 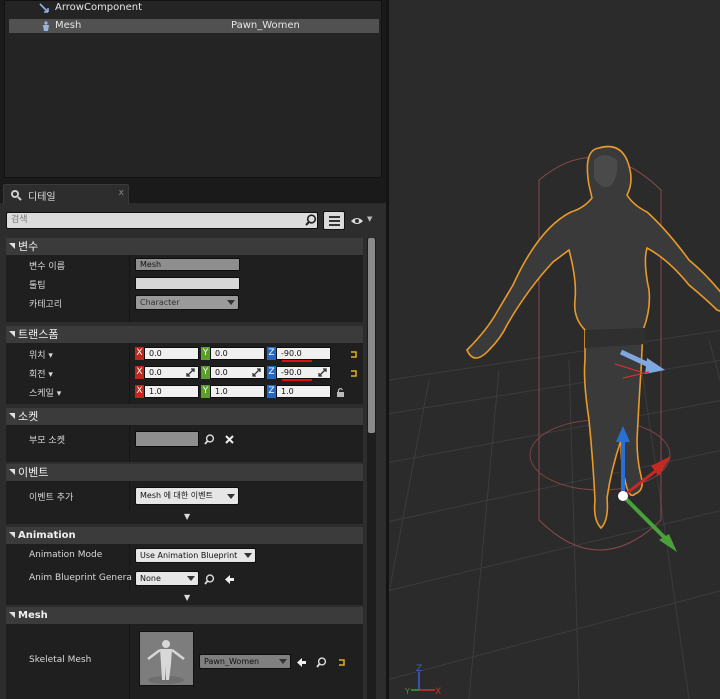 What do you see at coordinates (187, 283) in the screenshot?
I see `tooltip-field` at bounding box center [187, 283].